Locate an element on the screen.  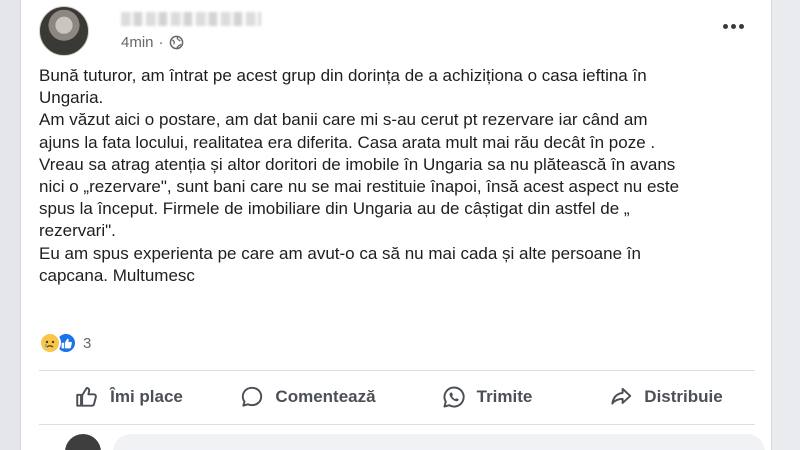
reactions-summary: 3 is located at coordinates (65, 343).